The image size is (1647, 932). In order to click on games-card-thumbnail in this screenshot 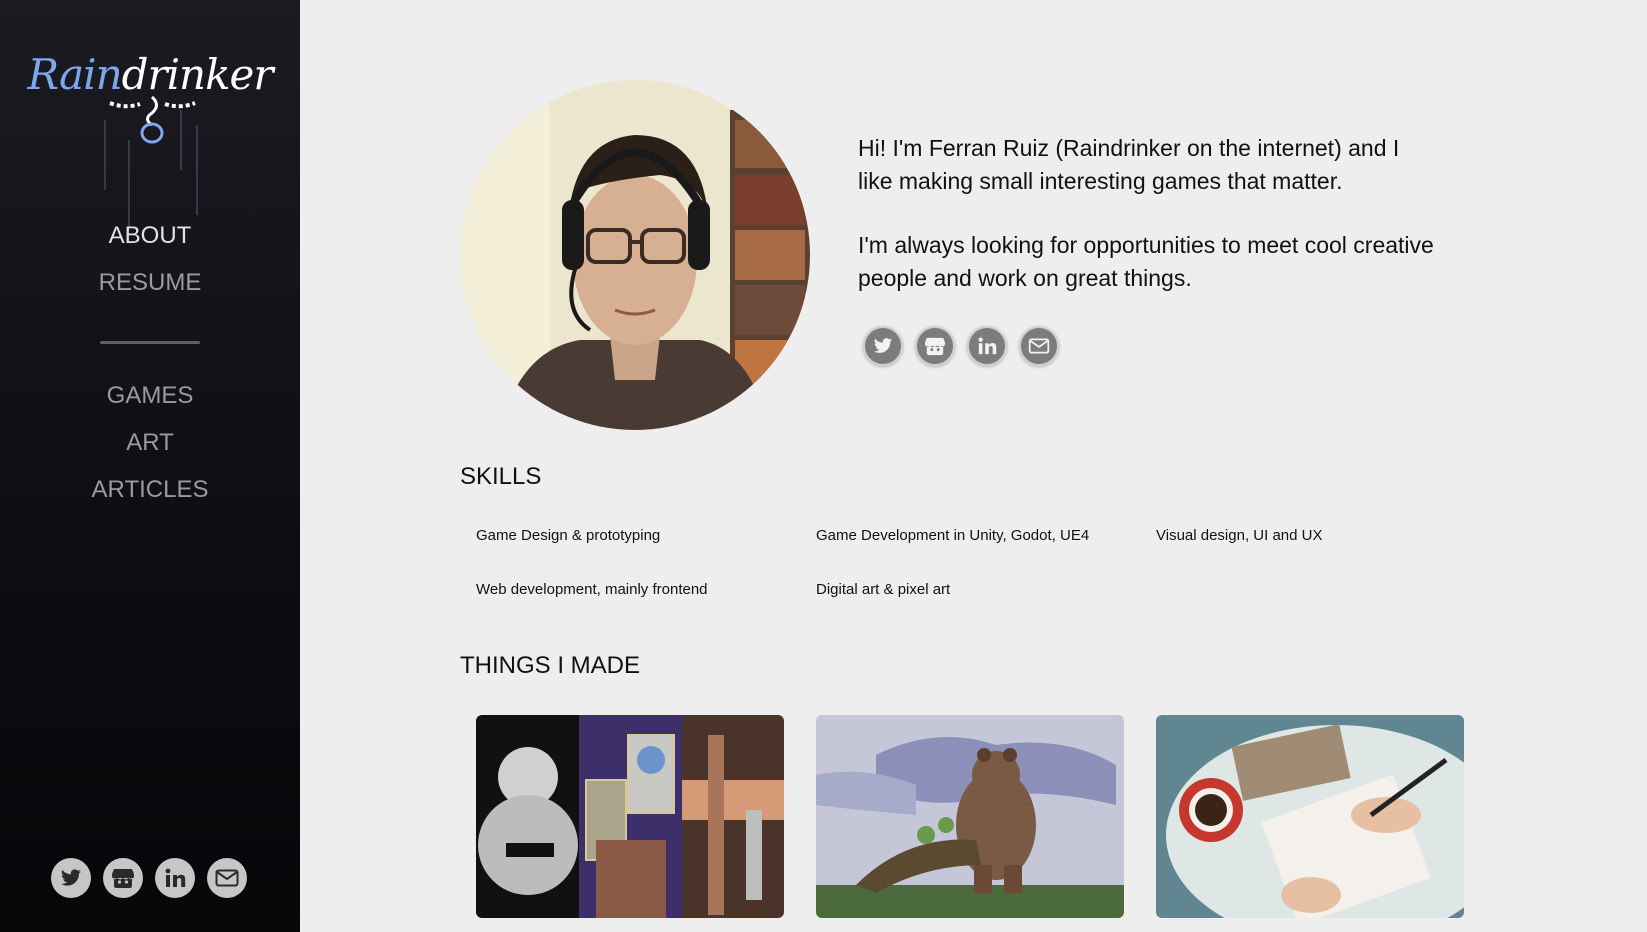, I will do `click(630, 816)`.